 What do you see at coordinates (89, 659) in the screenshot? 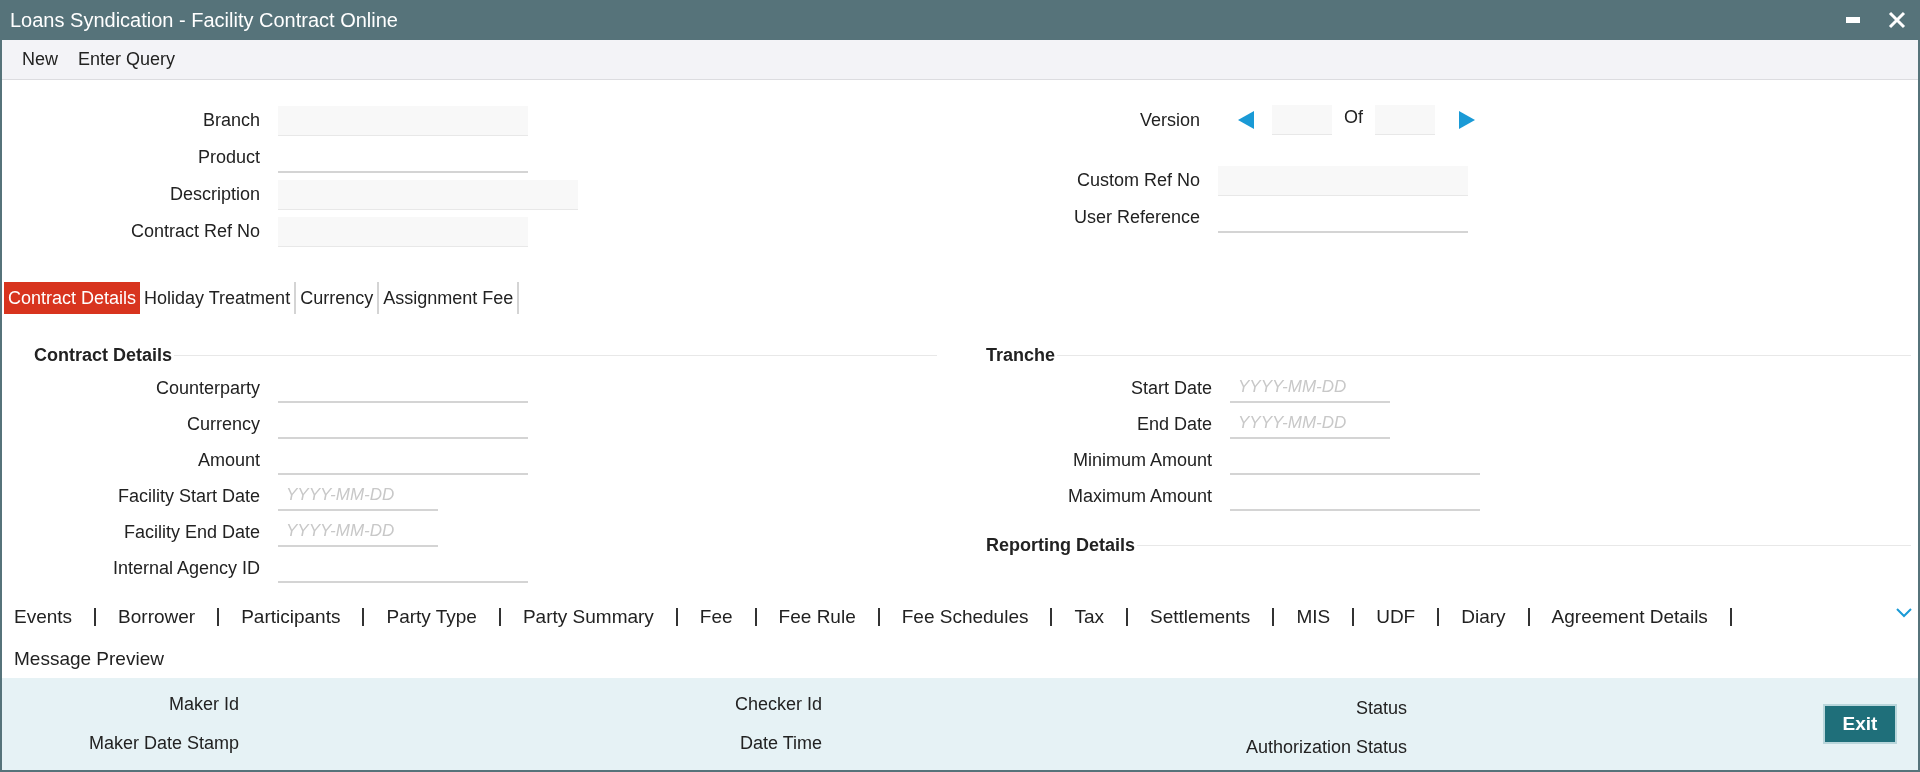
I see `link: Message Preview` at bounding box center [89, 659].